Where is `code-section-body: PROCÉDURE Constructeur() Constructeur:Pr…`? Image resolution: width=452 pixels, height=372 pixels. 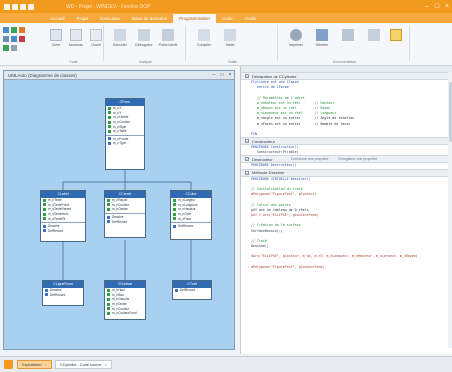
code-section-body: PROCÉDURE Constructeur() Constructeur:Pr… is located at coordinates (346, 150).